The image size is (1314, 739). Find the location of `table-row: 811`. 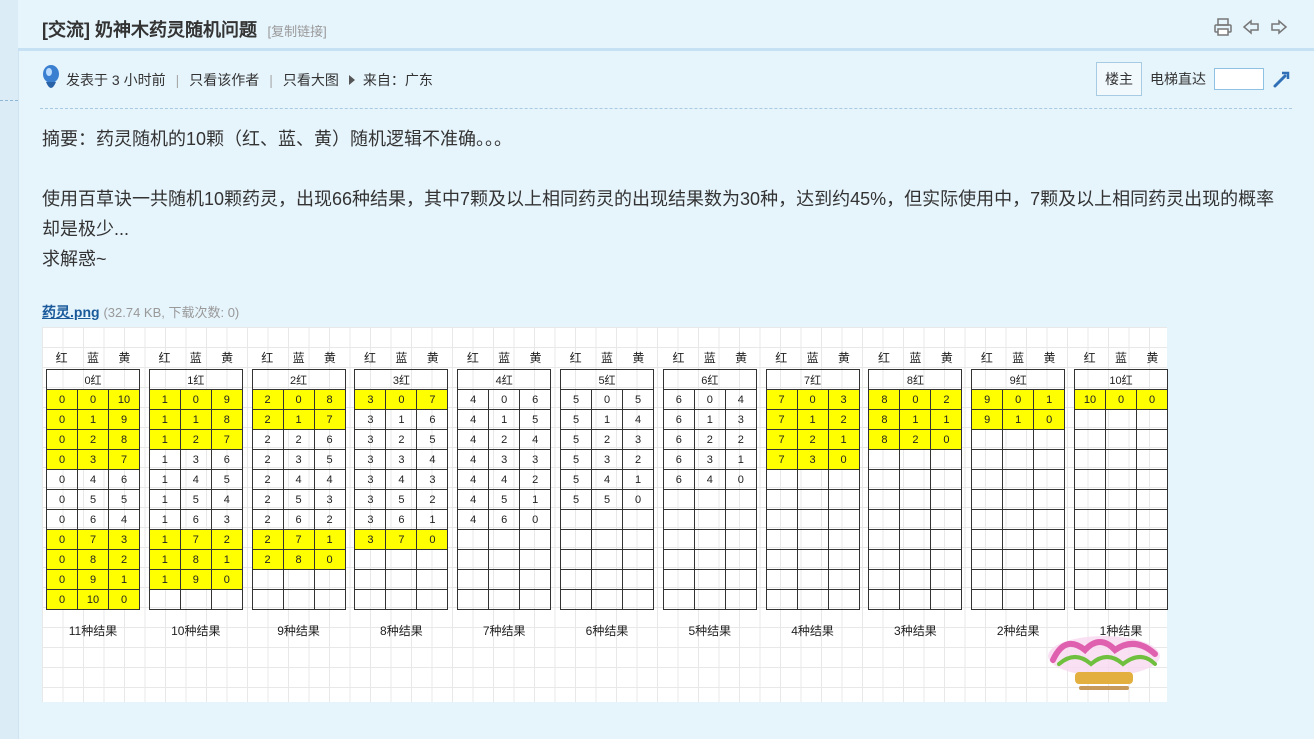

table-row: 811 is located at coordinates (915, 419).